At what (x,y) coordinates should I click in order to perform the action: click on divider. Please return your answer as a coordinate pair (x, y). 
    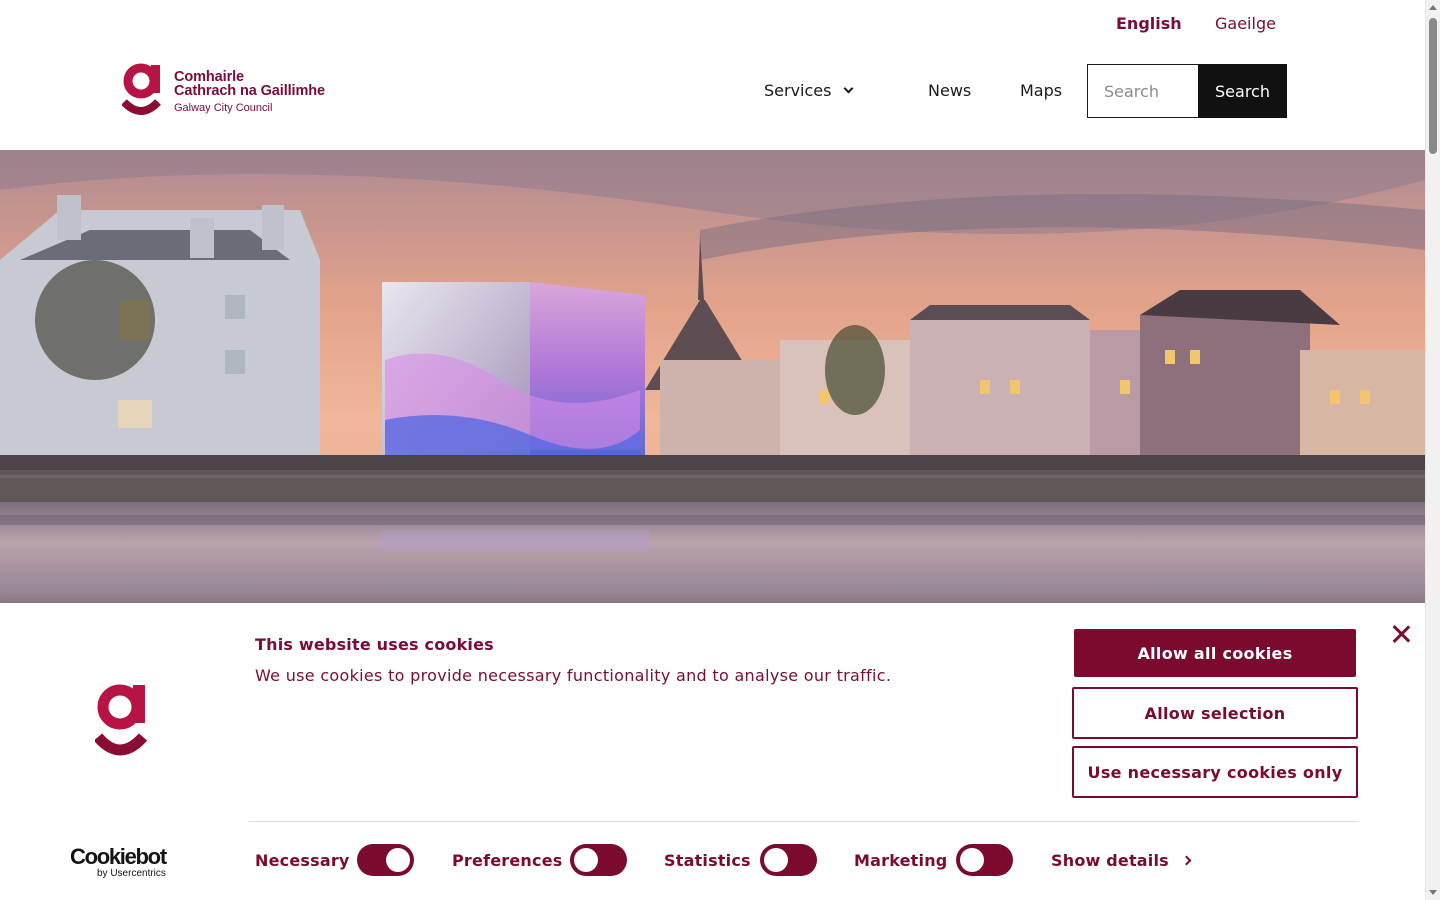
    Looking at the image, I should click on (803, 821).